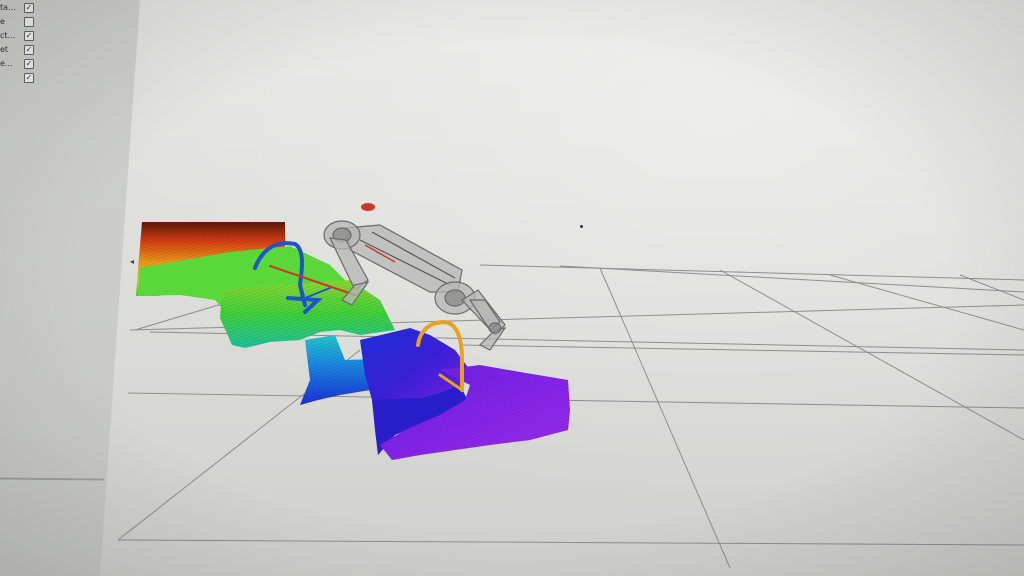 This screenshot has height=576, width=1024. What do you see at coordinates (20, 9) in the screenshot?
I see `property-row: ta... ✓` at bounding box center [20, 9].